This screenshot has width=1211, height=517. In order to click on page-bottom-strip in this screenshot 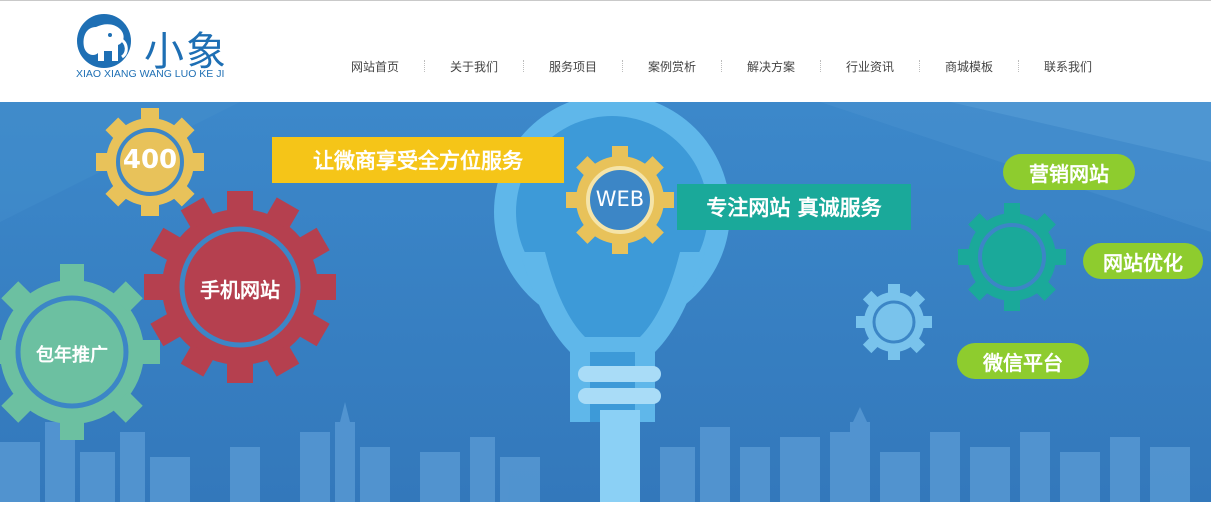, I will do `click(605, 509)`.